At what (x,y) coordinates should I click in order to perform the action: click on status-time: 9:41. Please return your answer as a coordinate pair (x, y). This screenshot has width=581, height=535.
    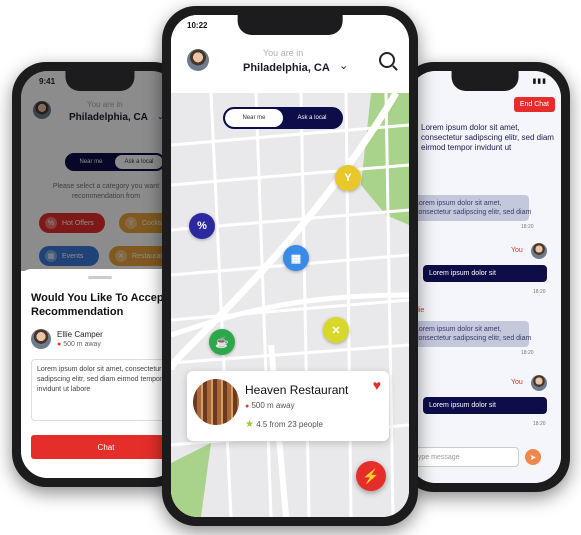
    Looking at the image, I should click on (47, 81).